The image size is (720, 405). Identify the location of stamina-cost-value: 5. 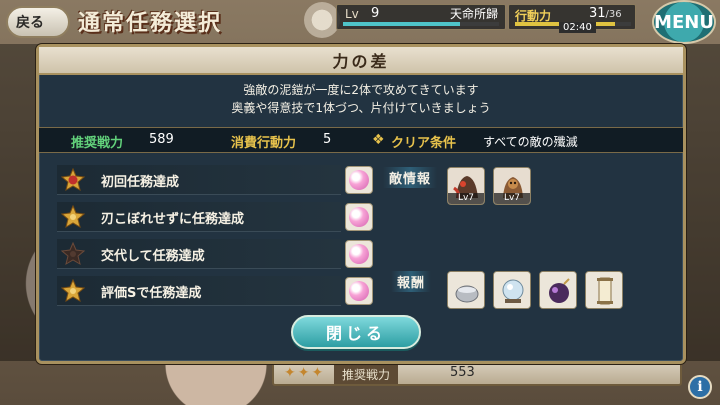
(327, 139).